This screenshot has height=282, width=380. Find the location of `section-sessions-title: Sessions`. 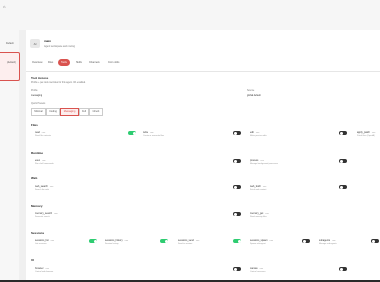

section-sessions-title: Sessions is located at coordinates (38, 233).